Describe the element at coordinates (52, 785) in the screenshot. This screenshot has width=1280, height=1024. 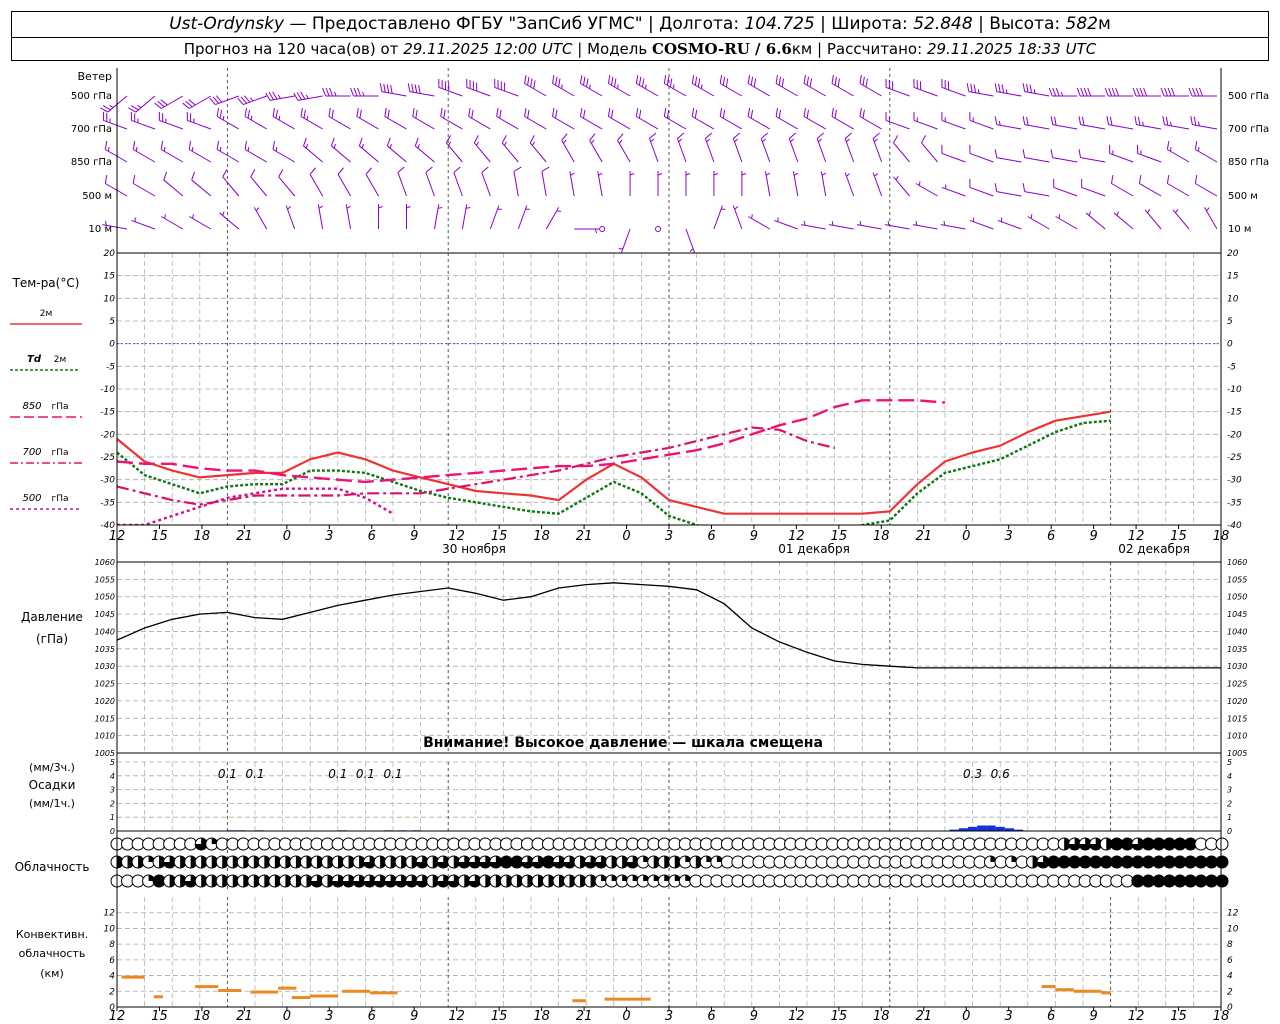
I see `precip-title: Осадки` at that location.